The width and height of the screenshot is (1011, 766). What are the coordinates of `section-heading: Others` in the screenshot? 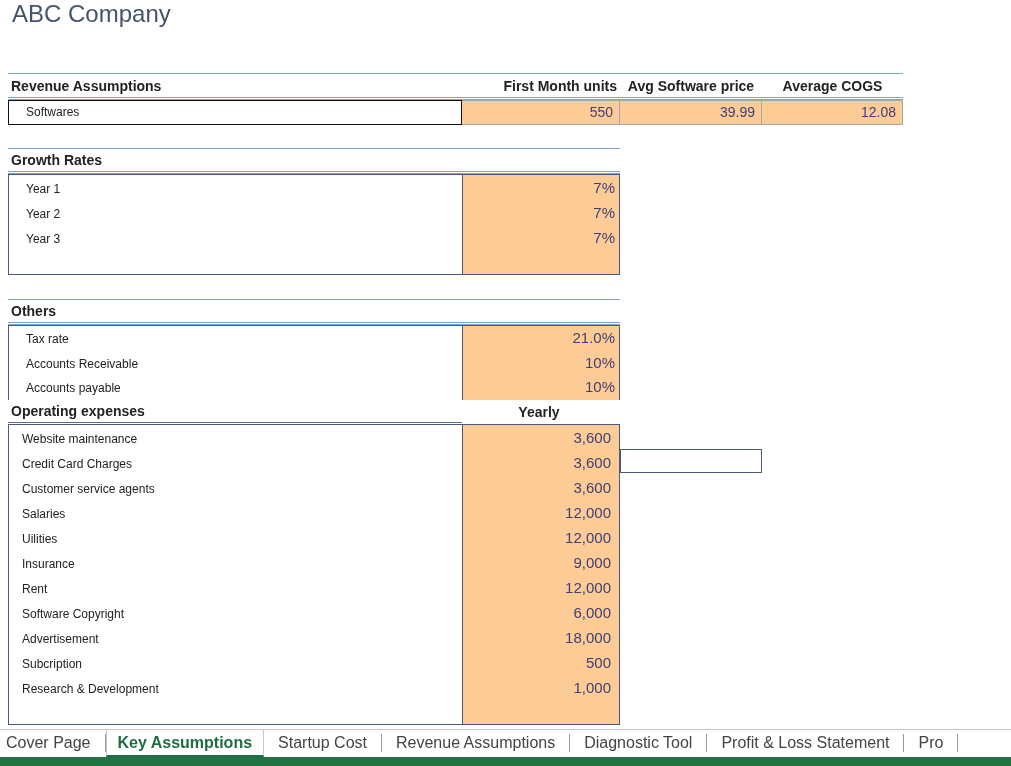 It's located at (34, 311).